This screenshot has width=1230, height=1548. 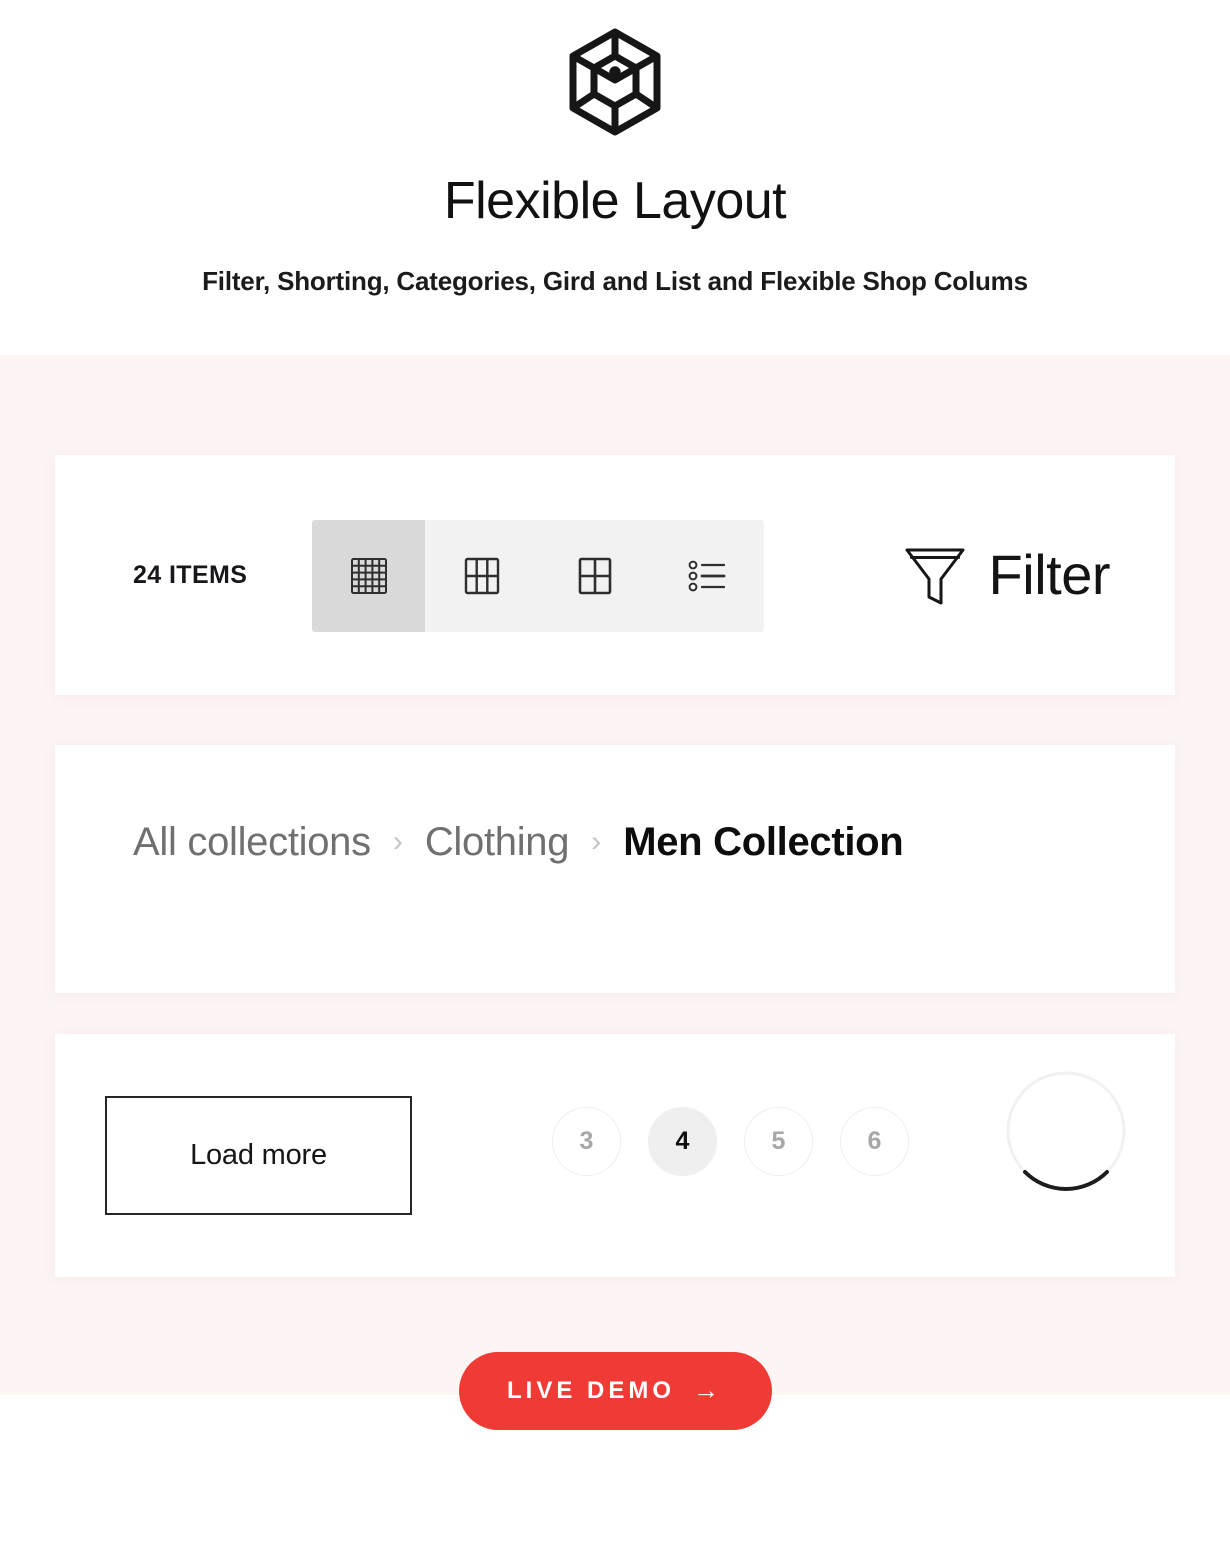 I want to click on page-number-5: 5, so click(x=778, y=1141).